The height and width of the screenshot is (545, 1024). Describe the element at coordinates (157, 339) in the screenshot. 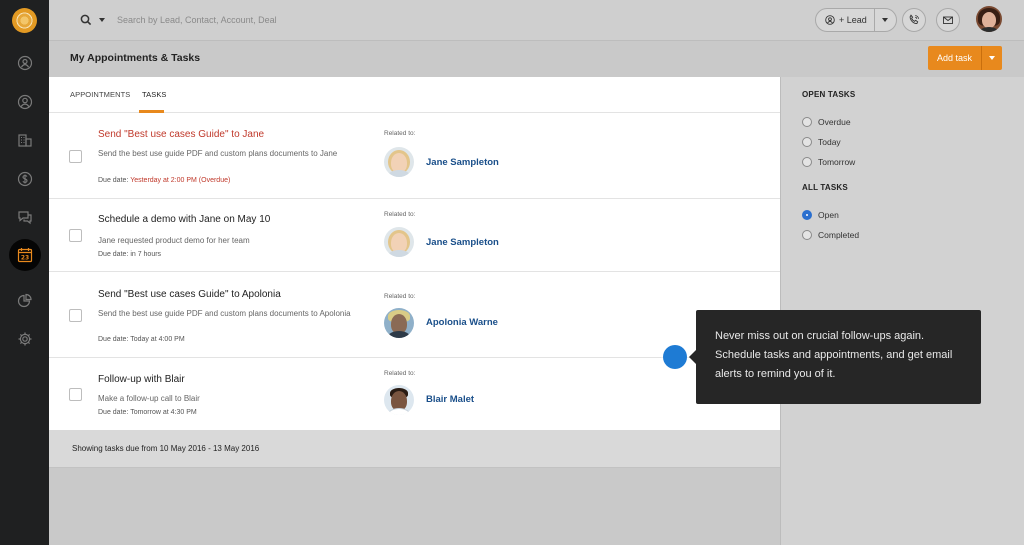

I see `due-date-value: Today at 4:00 PM` at that location.